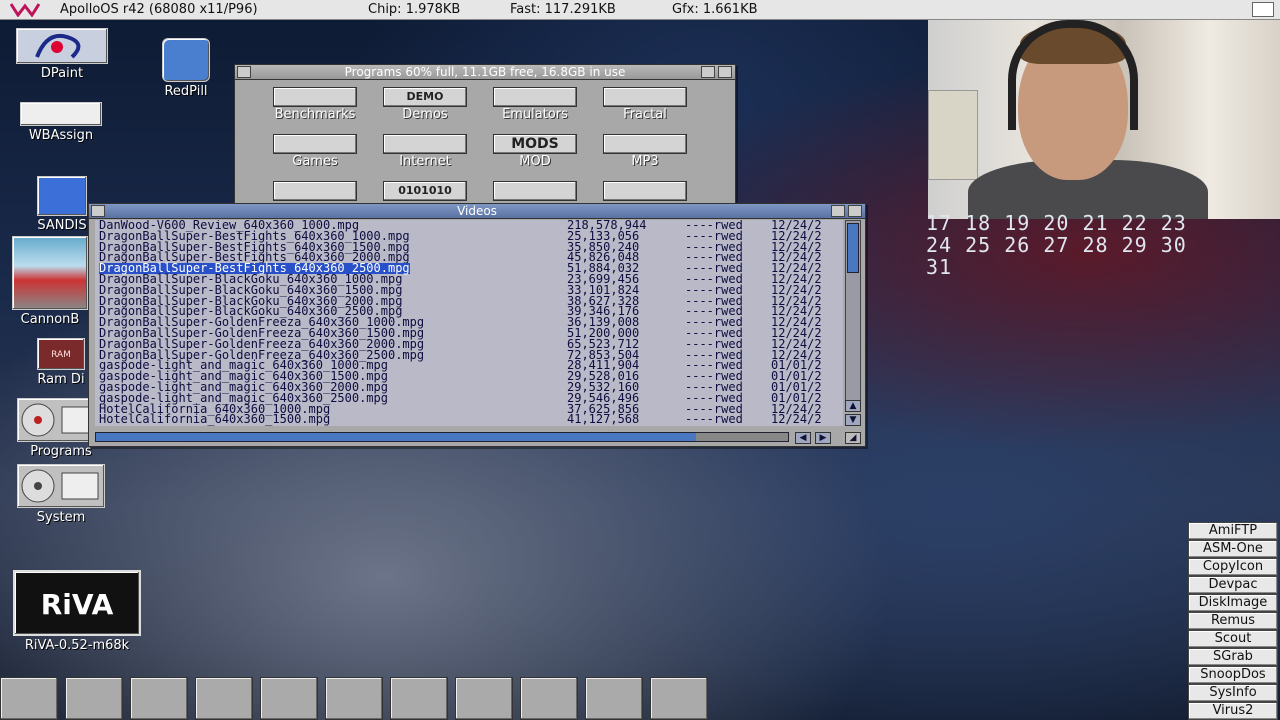  I want to click on fast-mem: Fast: 117.291KB, so click(563, 9).